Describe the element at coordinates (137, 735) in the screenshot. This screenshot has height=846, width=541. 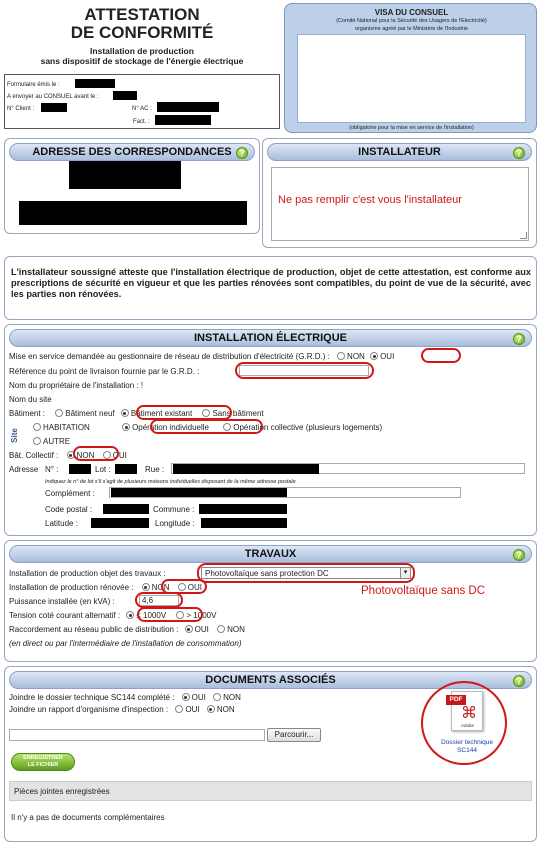
I see `file-path-input` at that location.